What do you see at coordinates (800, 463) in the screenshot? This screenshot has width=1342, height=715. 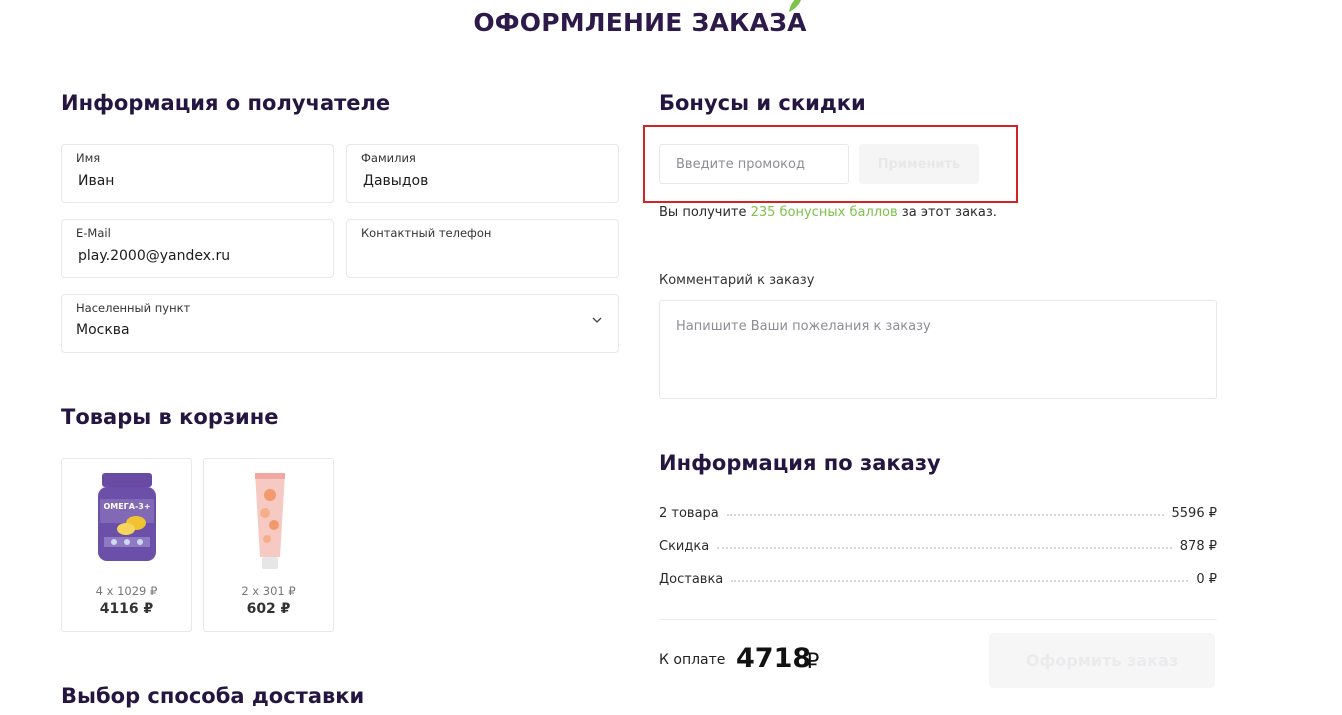 I see `order-info-section-title: Информация по заказу` at bounding box center [800, 463].